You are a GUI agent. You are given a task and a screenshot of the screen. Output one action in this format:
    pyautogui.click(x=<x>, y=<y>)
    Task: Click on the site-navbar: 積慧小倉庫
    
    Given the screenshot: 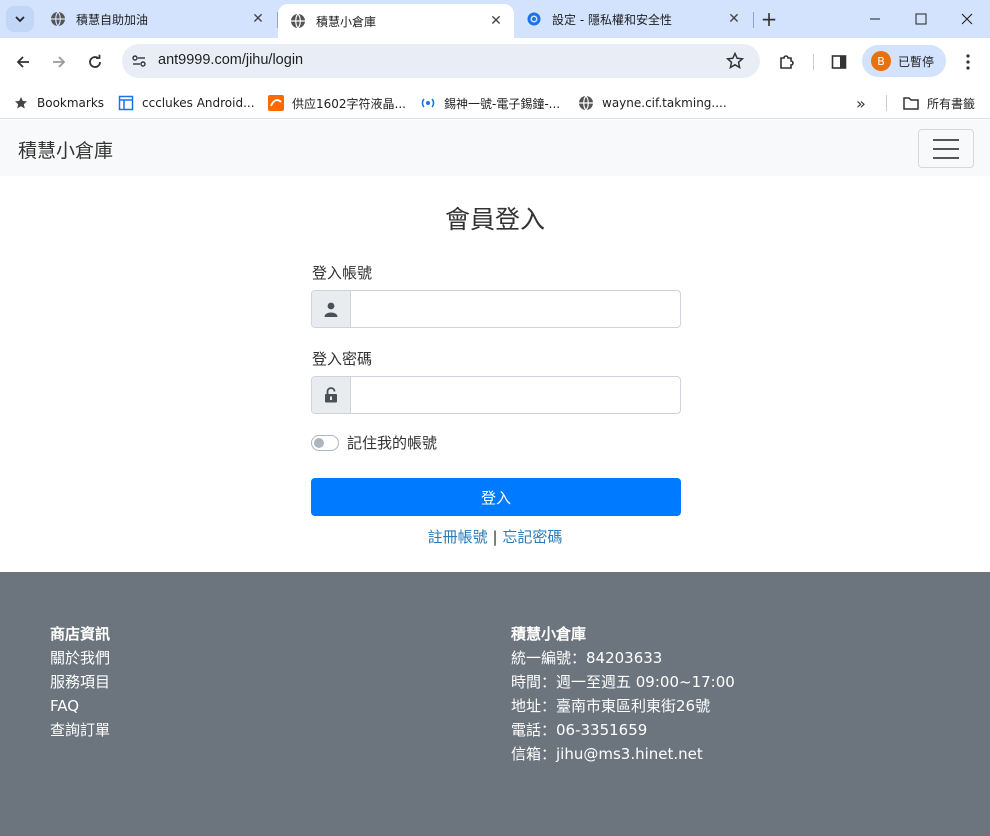 What is the action you would take?
    pyautogui.click(x=495, y=148)
    